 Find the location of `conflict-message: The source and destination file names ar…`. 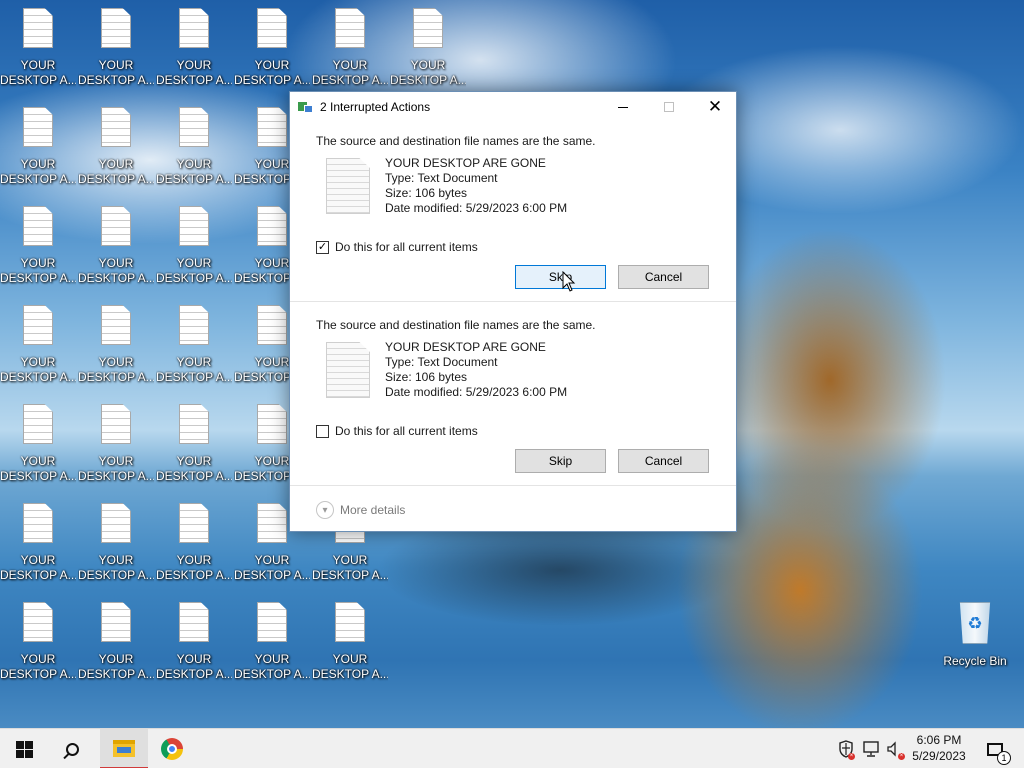

conflict-message: The source and destination file names ar… is located at coordinates (456, 141).